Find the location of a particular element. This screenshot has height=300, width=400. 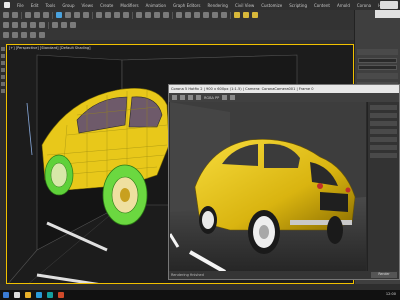

render-setup-icon is located at coordinates (237, 15).